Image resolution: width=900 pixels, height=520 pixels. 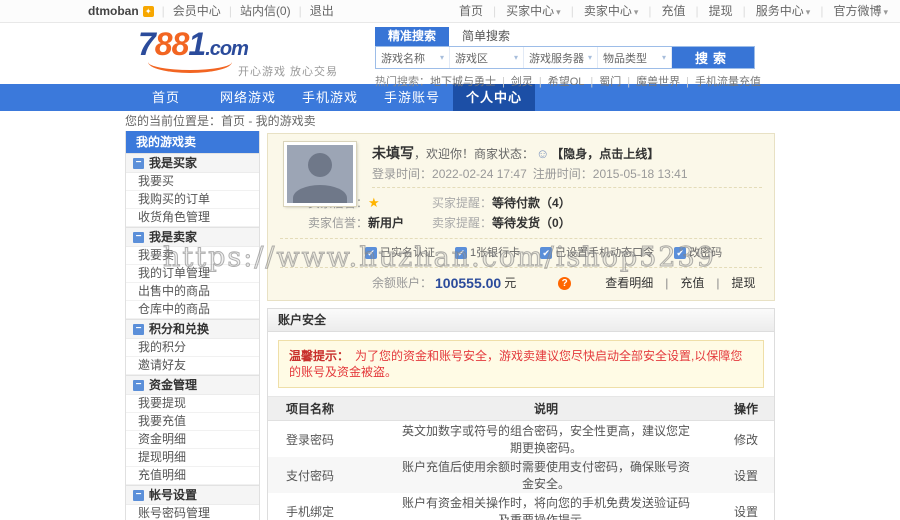 I want to click on logo-part-blue2: 1, so click(x=197, y=44).